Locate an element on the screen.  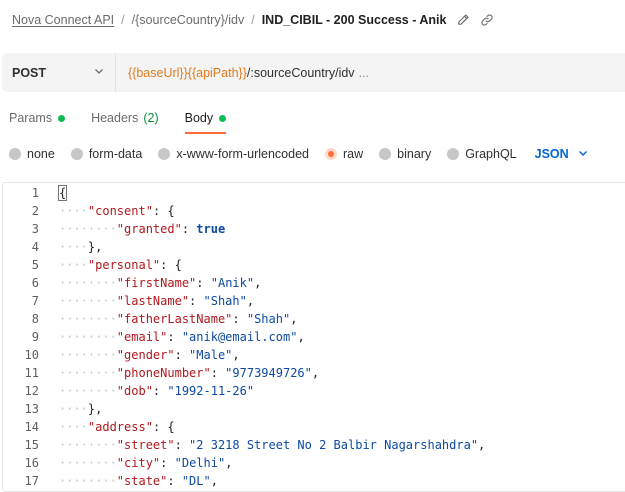
code-line: 6 ········"firstName": "Anik", is located at coordinates (314, 283).